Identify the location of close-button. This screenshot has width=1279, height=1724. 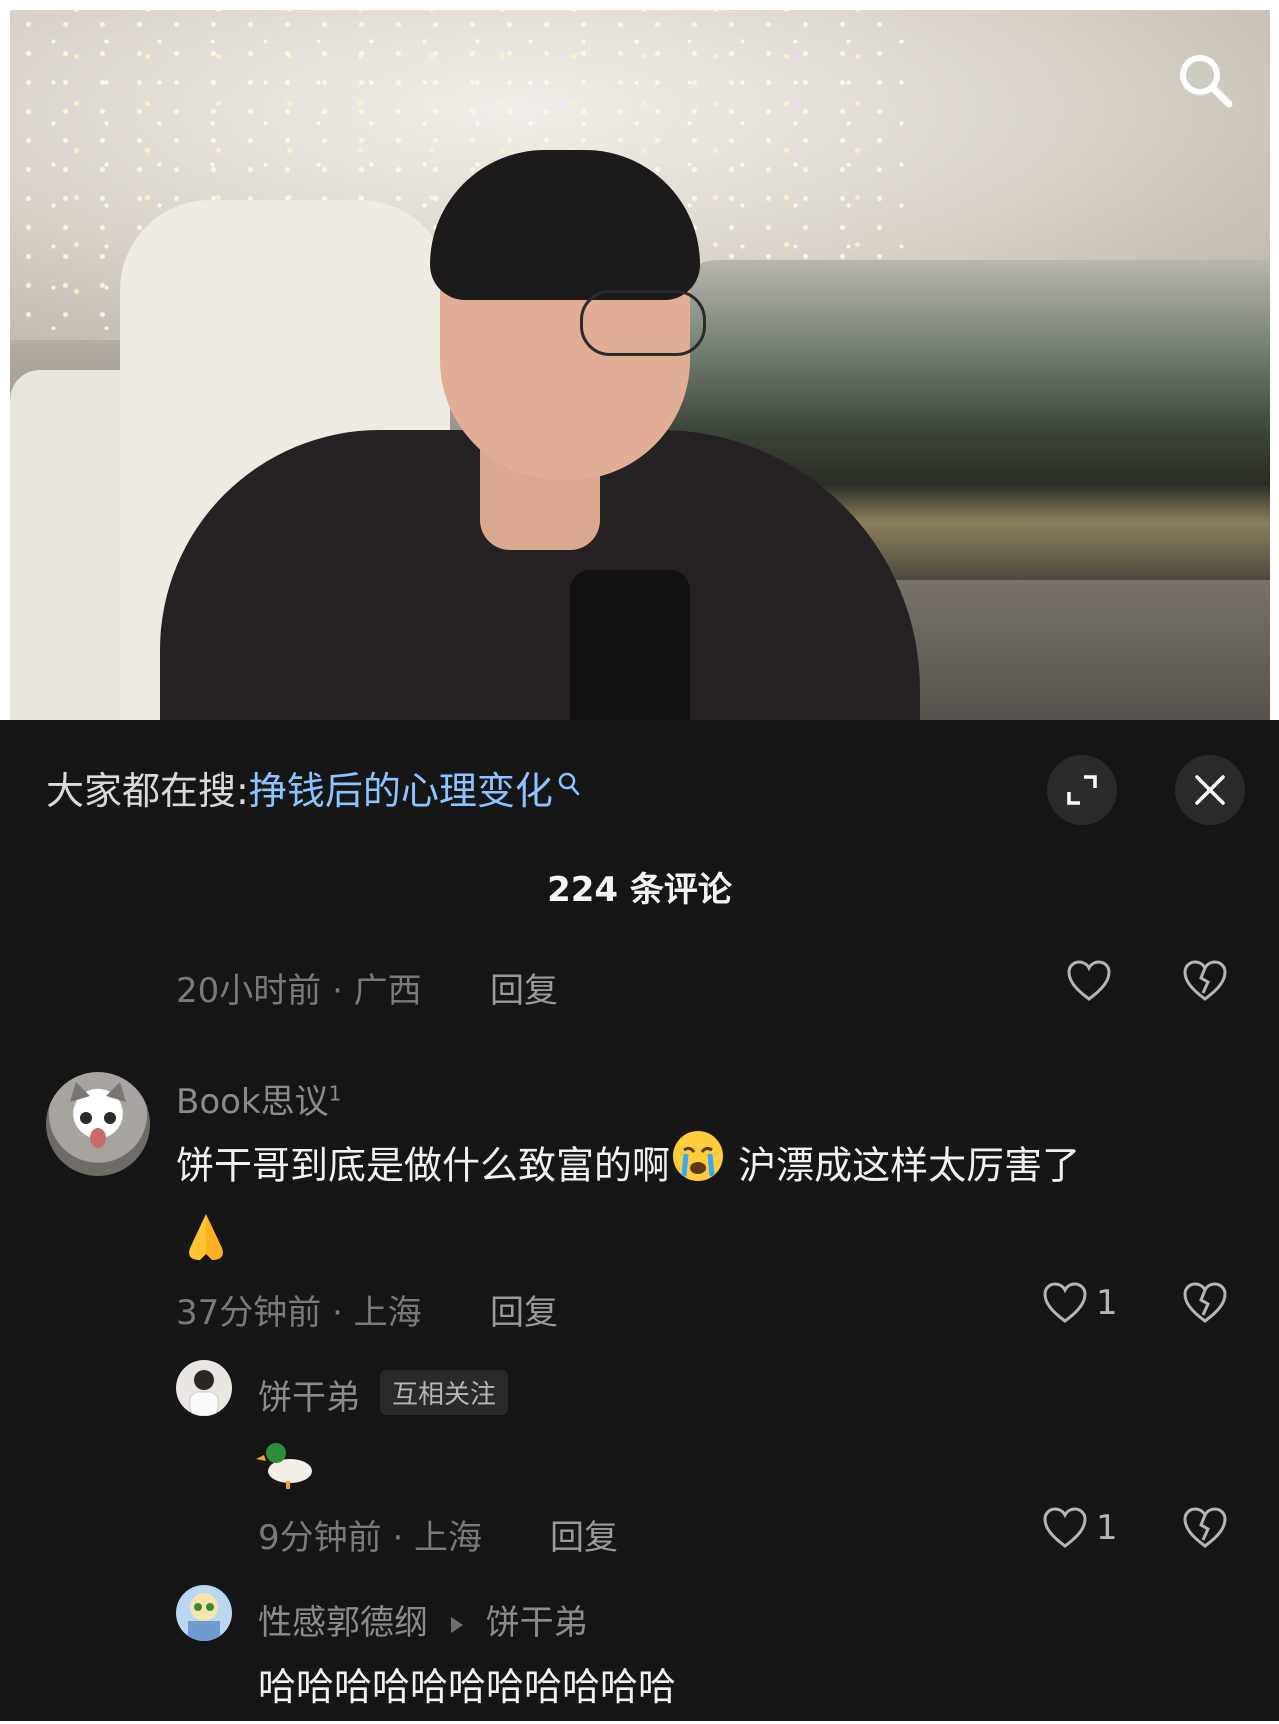
(1210, 790).